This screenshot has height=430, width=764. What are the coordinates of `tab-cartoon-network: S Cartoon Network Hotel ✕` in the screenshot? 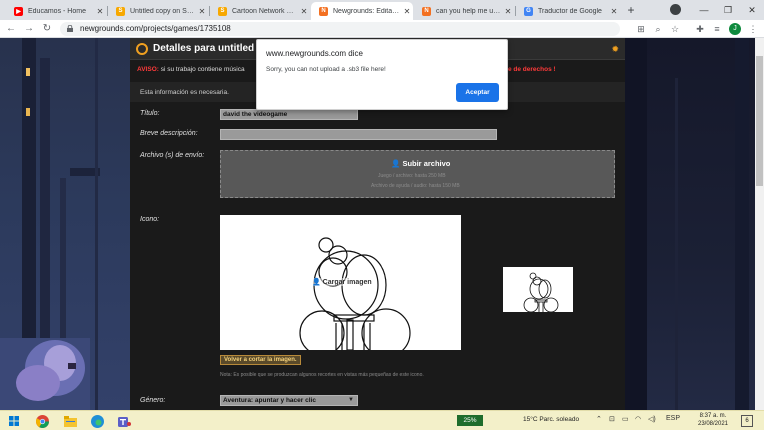 It's located at (260, 11).